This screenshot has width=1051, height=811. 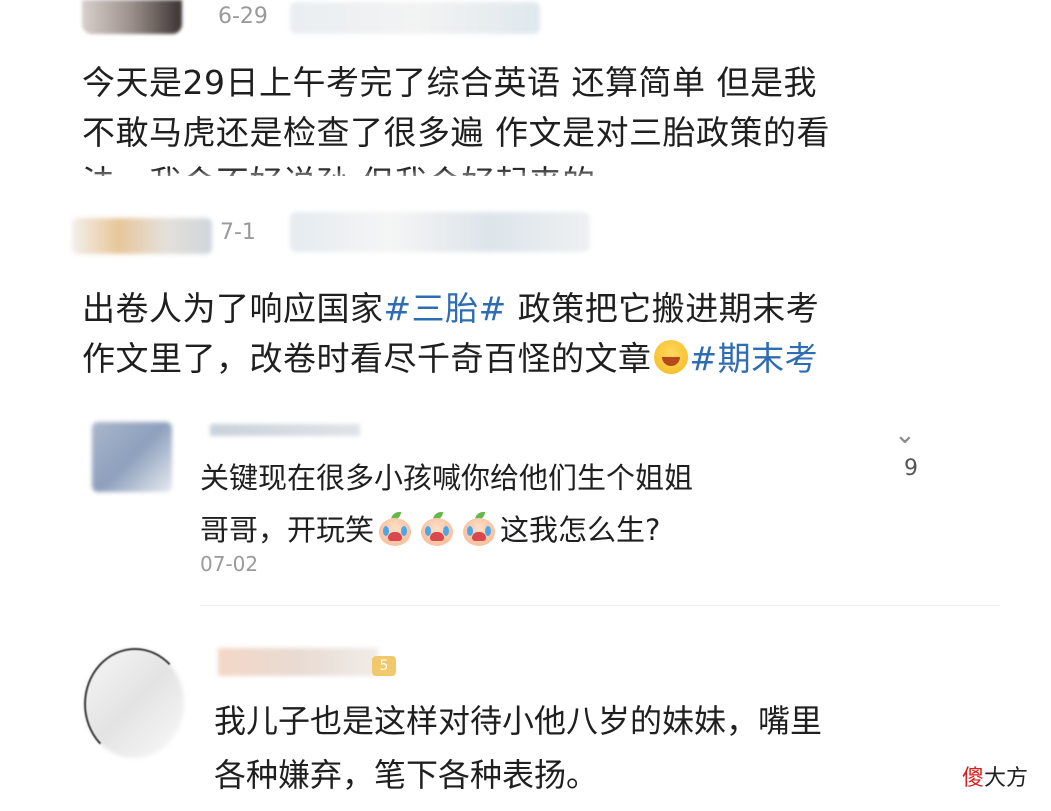 I want to click on text-segment: 出卷人为了响应国家, so click(x=233, y=308).